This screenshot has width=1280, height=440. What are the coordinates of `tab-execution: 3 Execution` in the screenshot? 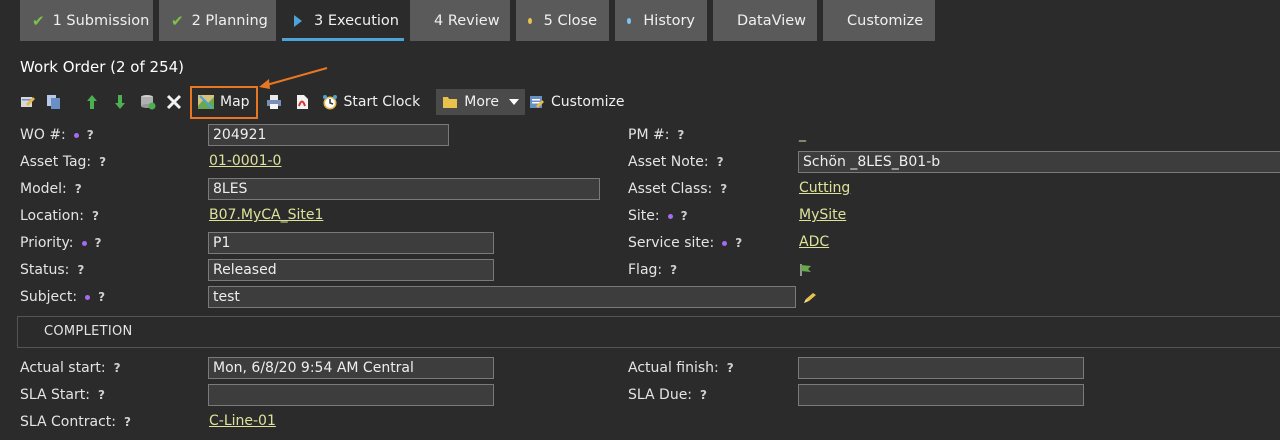 It's located at (343, 20).